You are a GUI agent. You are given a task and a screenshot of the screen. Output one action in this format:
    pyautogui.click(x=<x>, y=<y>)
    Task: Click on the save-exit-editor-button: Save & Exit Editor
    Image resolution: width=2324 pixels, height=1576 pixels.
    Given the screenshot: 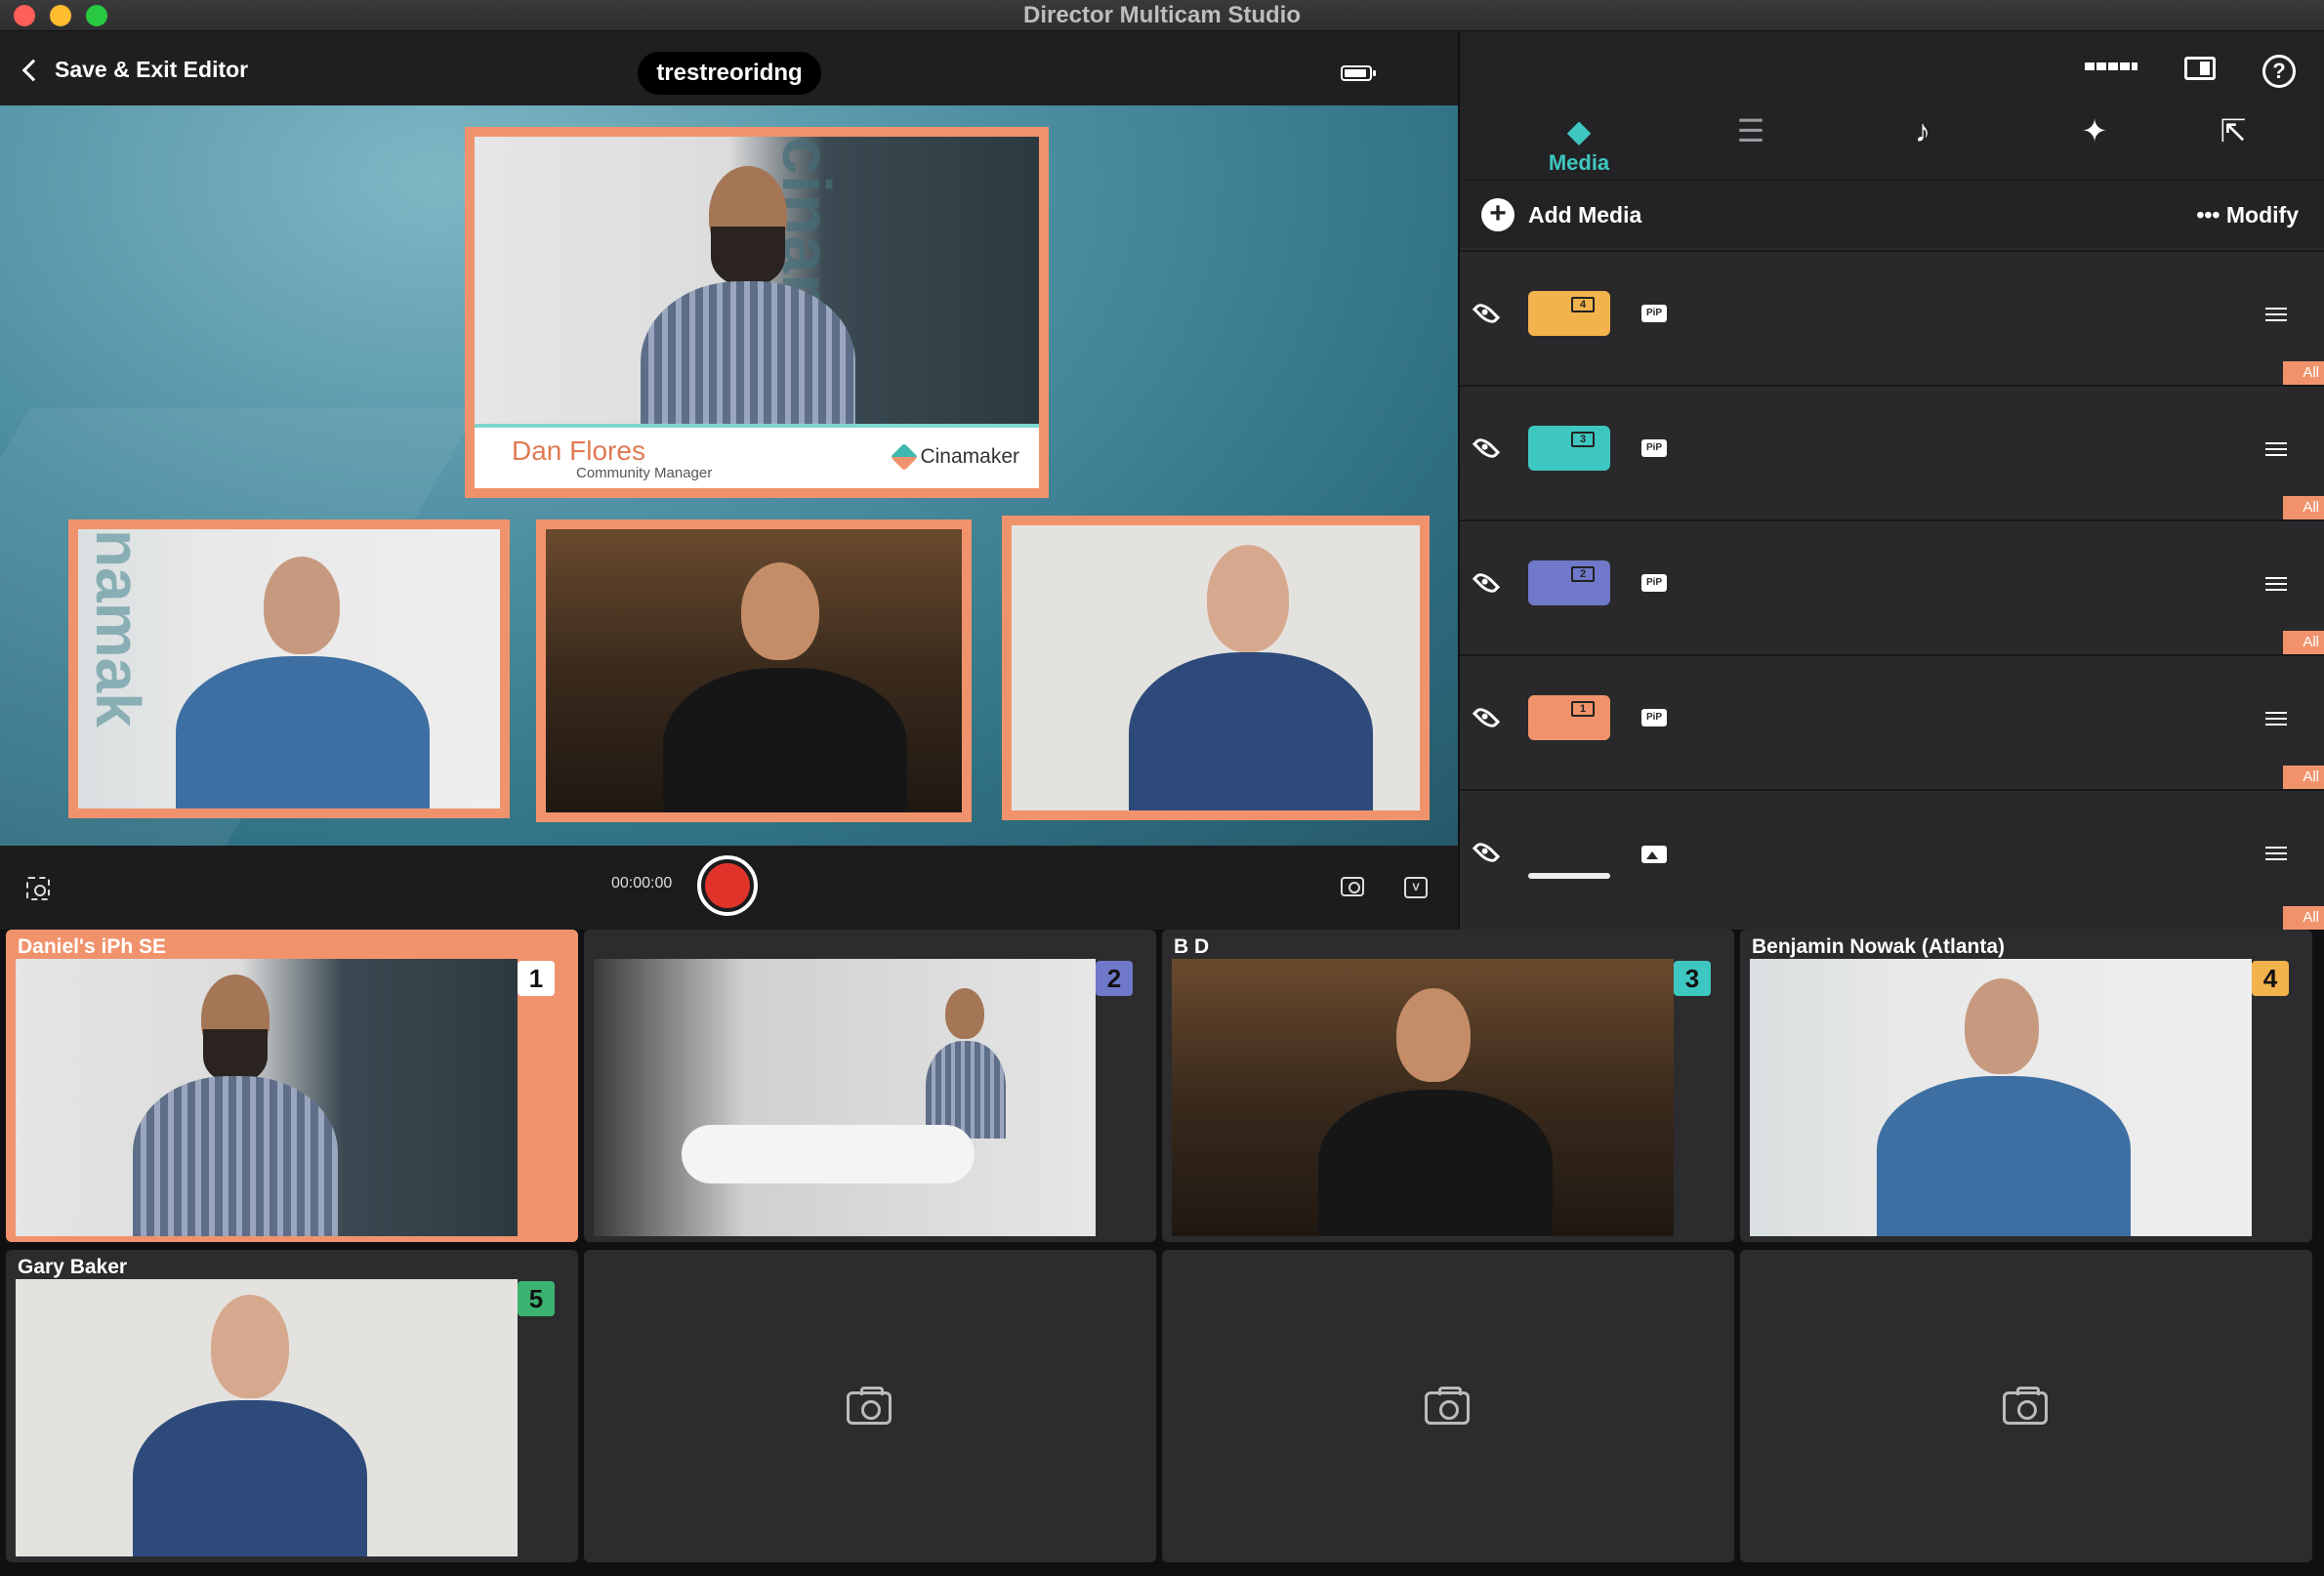 What is the action you would take?
    pyautogui.click(x=135, y=69)
    